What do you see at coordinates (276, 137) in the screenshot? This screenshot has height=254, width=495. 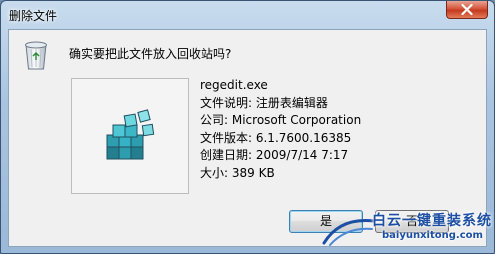 I see `file-version: 文件版本: 6.1.7600.16385` at bounding box center [276, 137].